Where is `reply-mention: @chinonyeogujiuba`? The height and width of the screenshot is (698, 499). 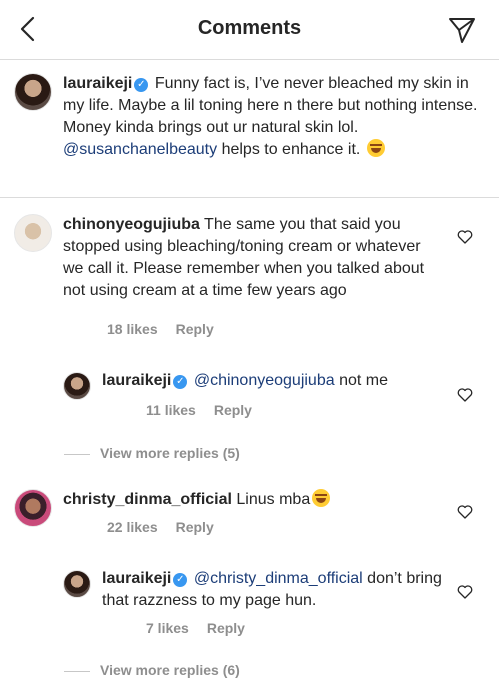
reply-mention: @chinonyeogujiuba is located at coordinates (264, 380).